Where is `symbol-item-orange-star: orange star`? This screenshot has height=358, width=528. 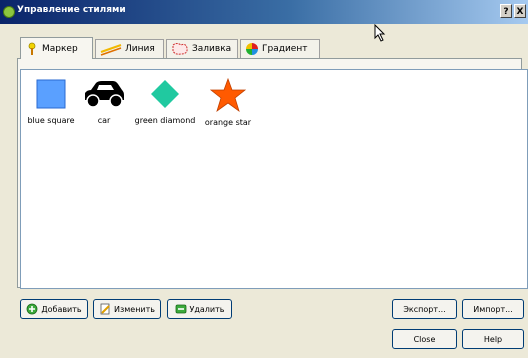
symbol-item-orange-star: orange star is located at coordinates (228, 102).